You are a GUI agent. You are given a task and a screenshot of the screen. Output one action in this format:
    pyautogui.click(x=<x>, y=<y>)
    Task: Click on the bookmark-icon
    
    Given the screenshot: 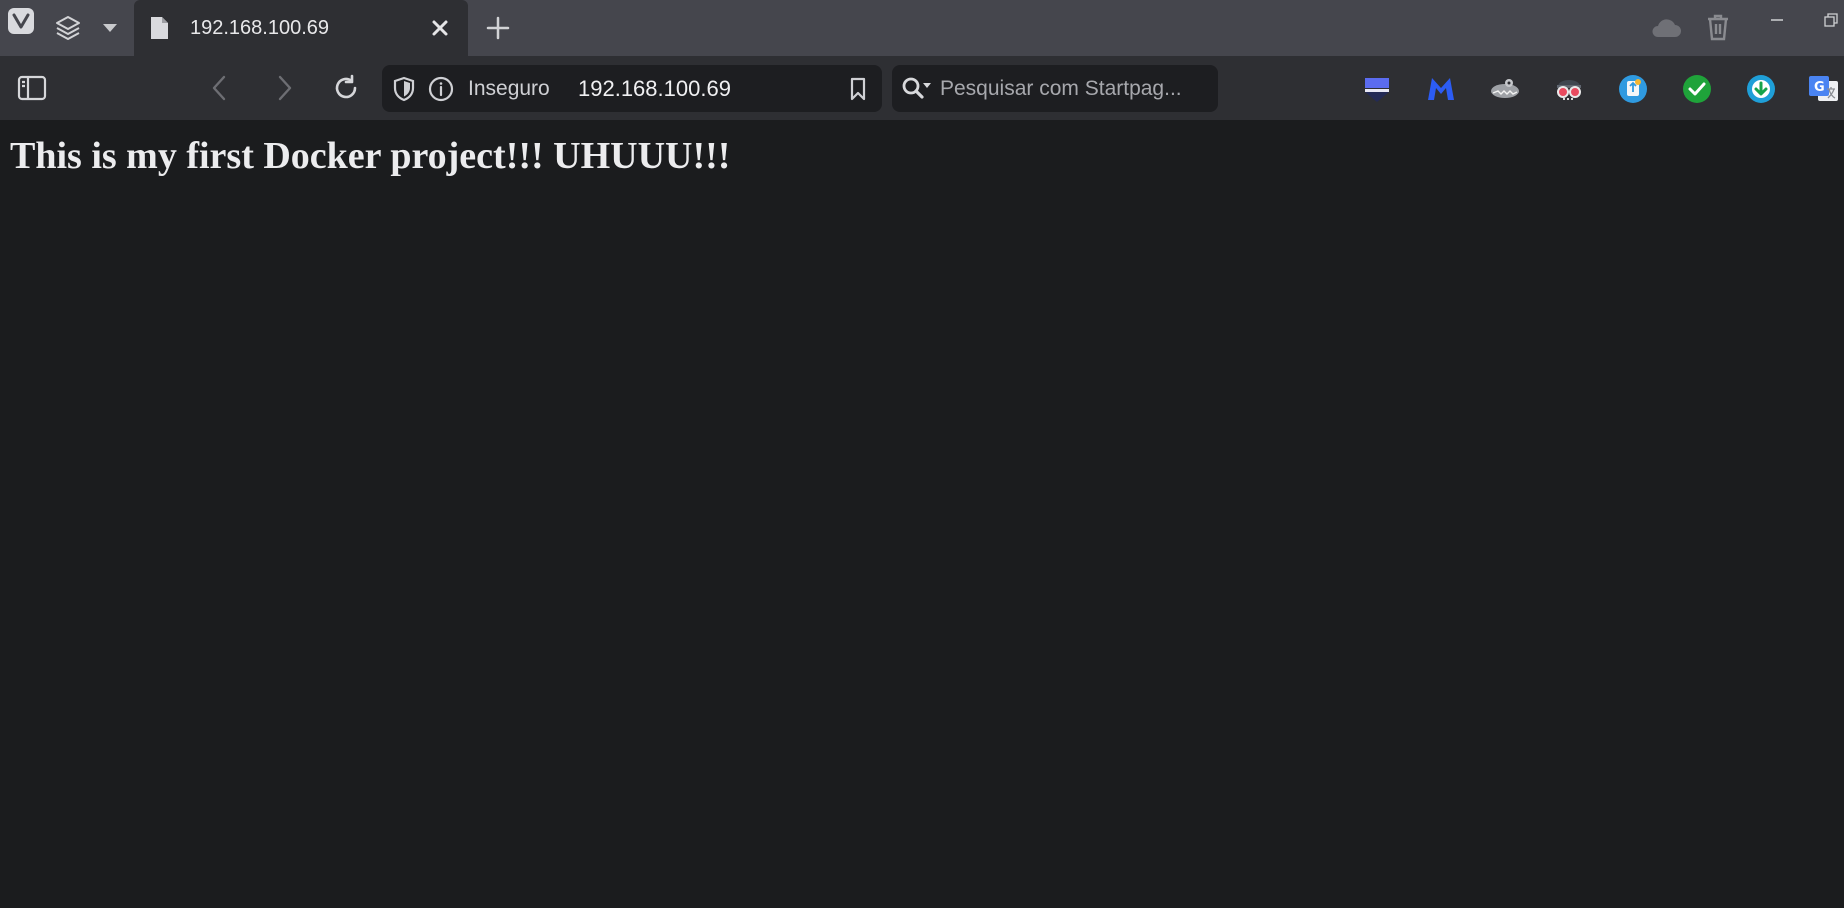 What is the action you would take?
    pyautogui.click(x=858, y=89)
    